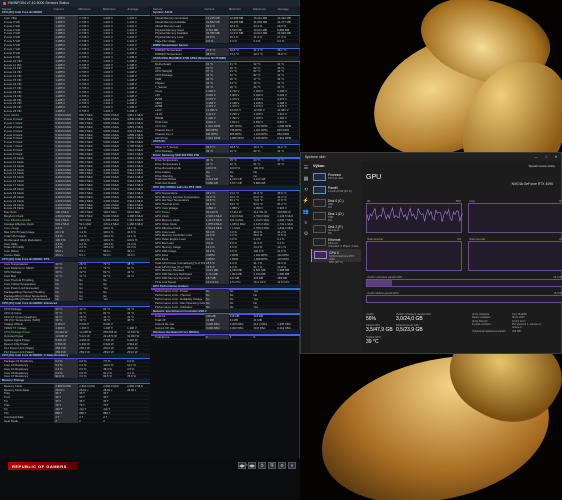  Describe the element at coordinates (162, 337) in the screenshot. I see `sensor-name: Total Errors` at that location.